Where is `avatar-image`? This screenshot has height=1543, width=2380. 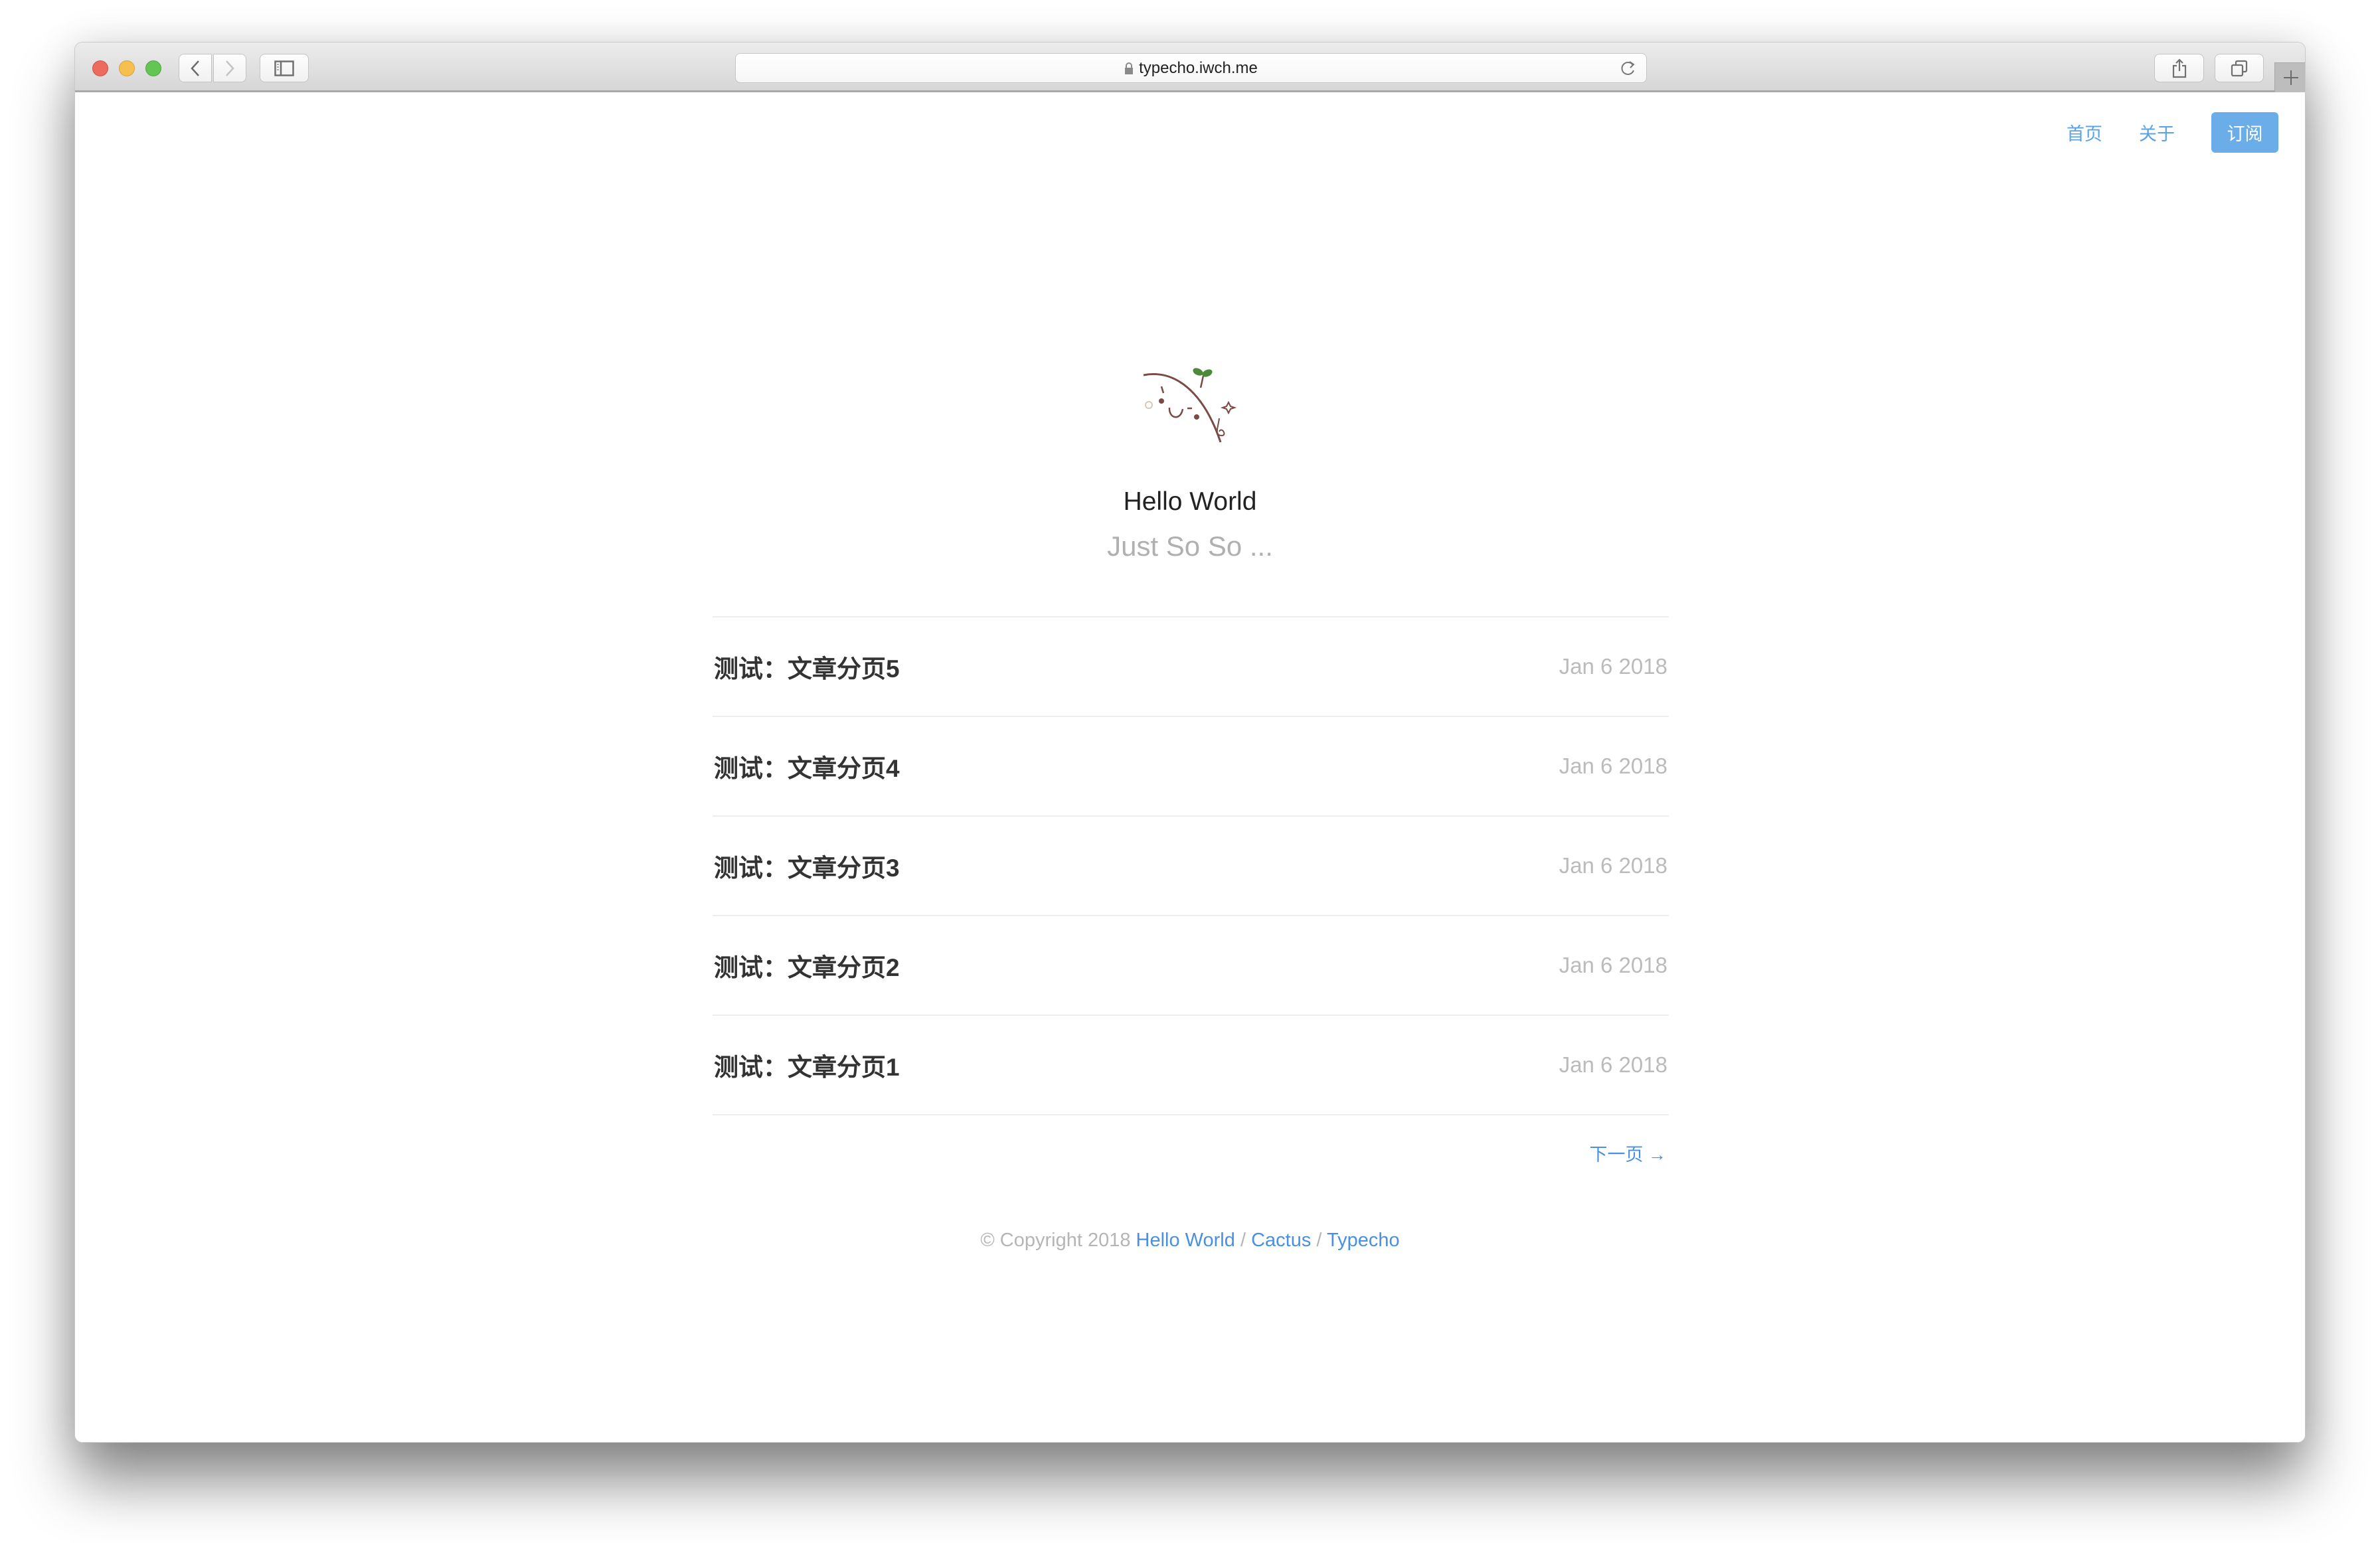
avatar-image is located at coordinates (1190, 405).